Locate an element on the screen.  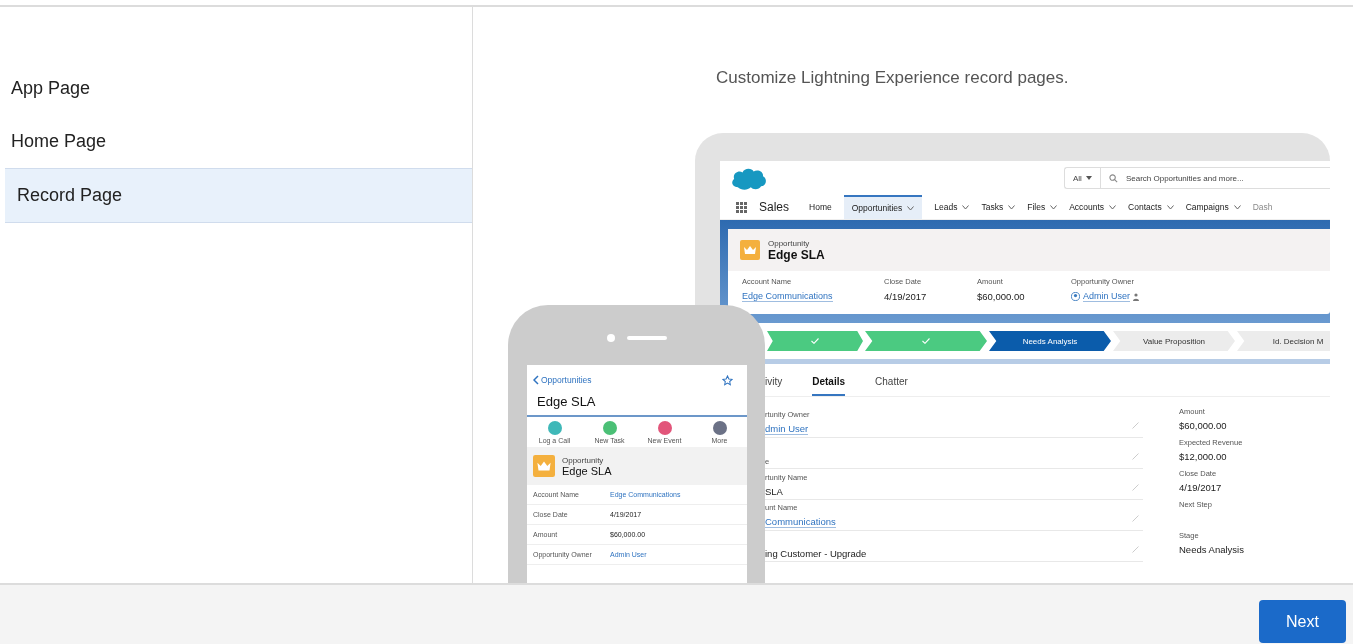
nav-tab: Files is located at coordinates (1042, 207).